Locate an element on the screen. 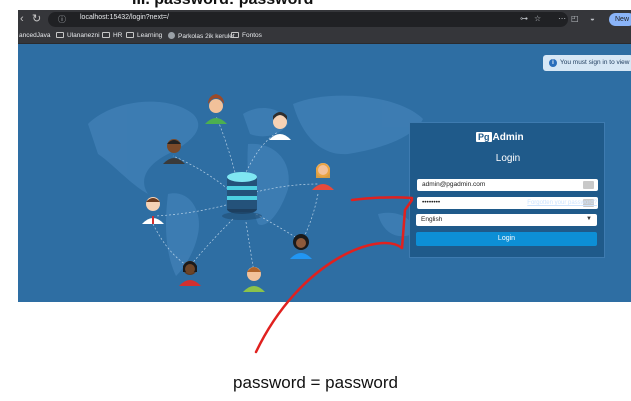 This screenshot has height=401, width=631. extension-icon: ⋯ is located at coordinates (562, 18).